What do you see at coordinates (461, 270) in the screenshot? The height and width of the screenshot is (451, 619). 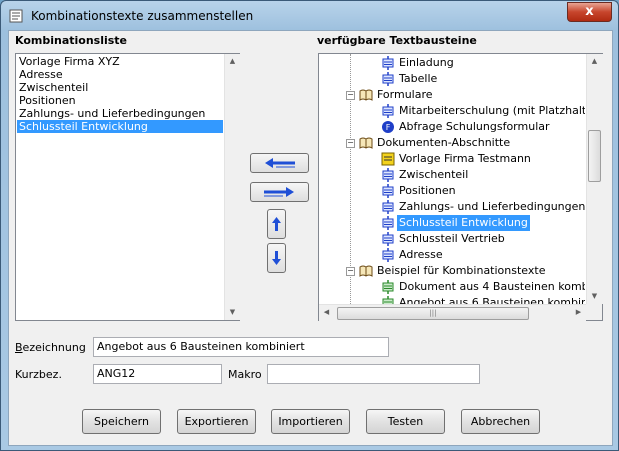 I see `tree-item-label: Beispiel für Kombinationstexte` at bounding box center [461, 270].